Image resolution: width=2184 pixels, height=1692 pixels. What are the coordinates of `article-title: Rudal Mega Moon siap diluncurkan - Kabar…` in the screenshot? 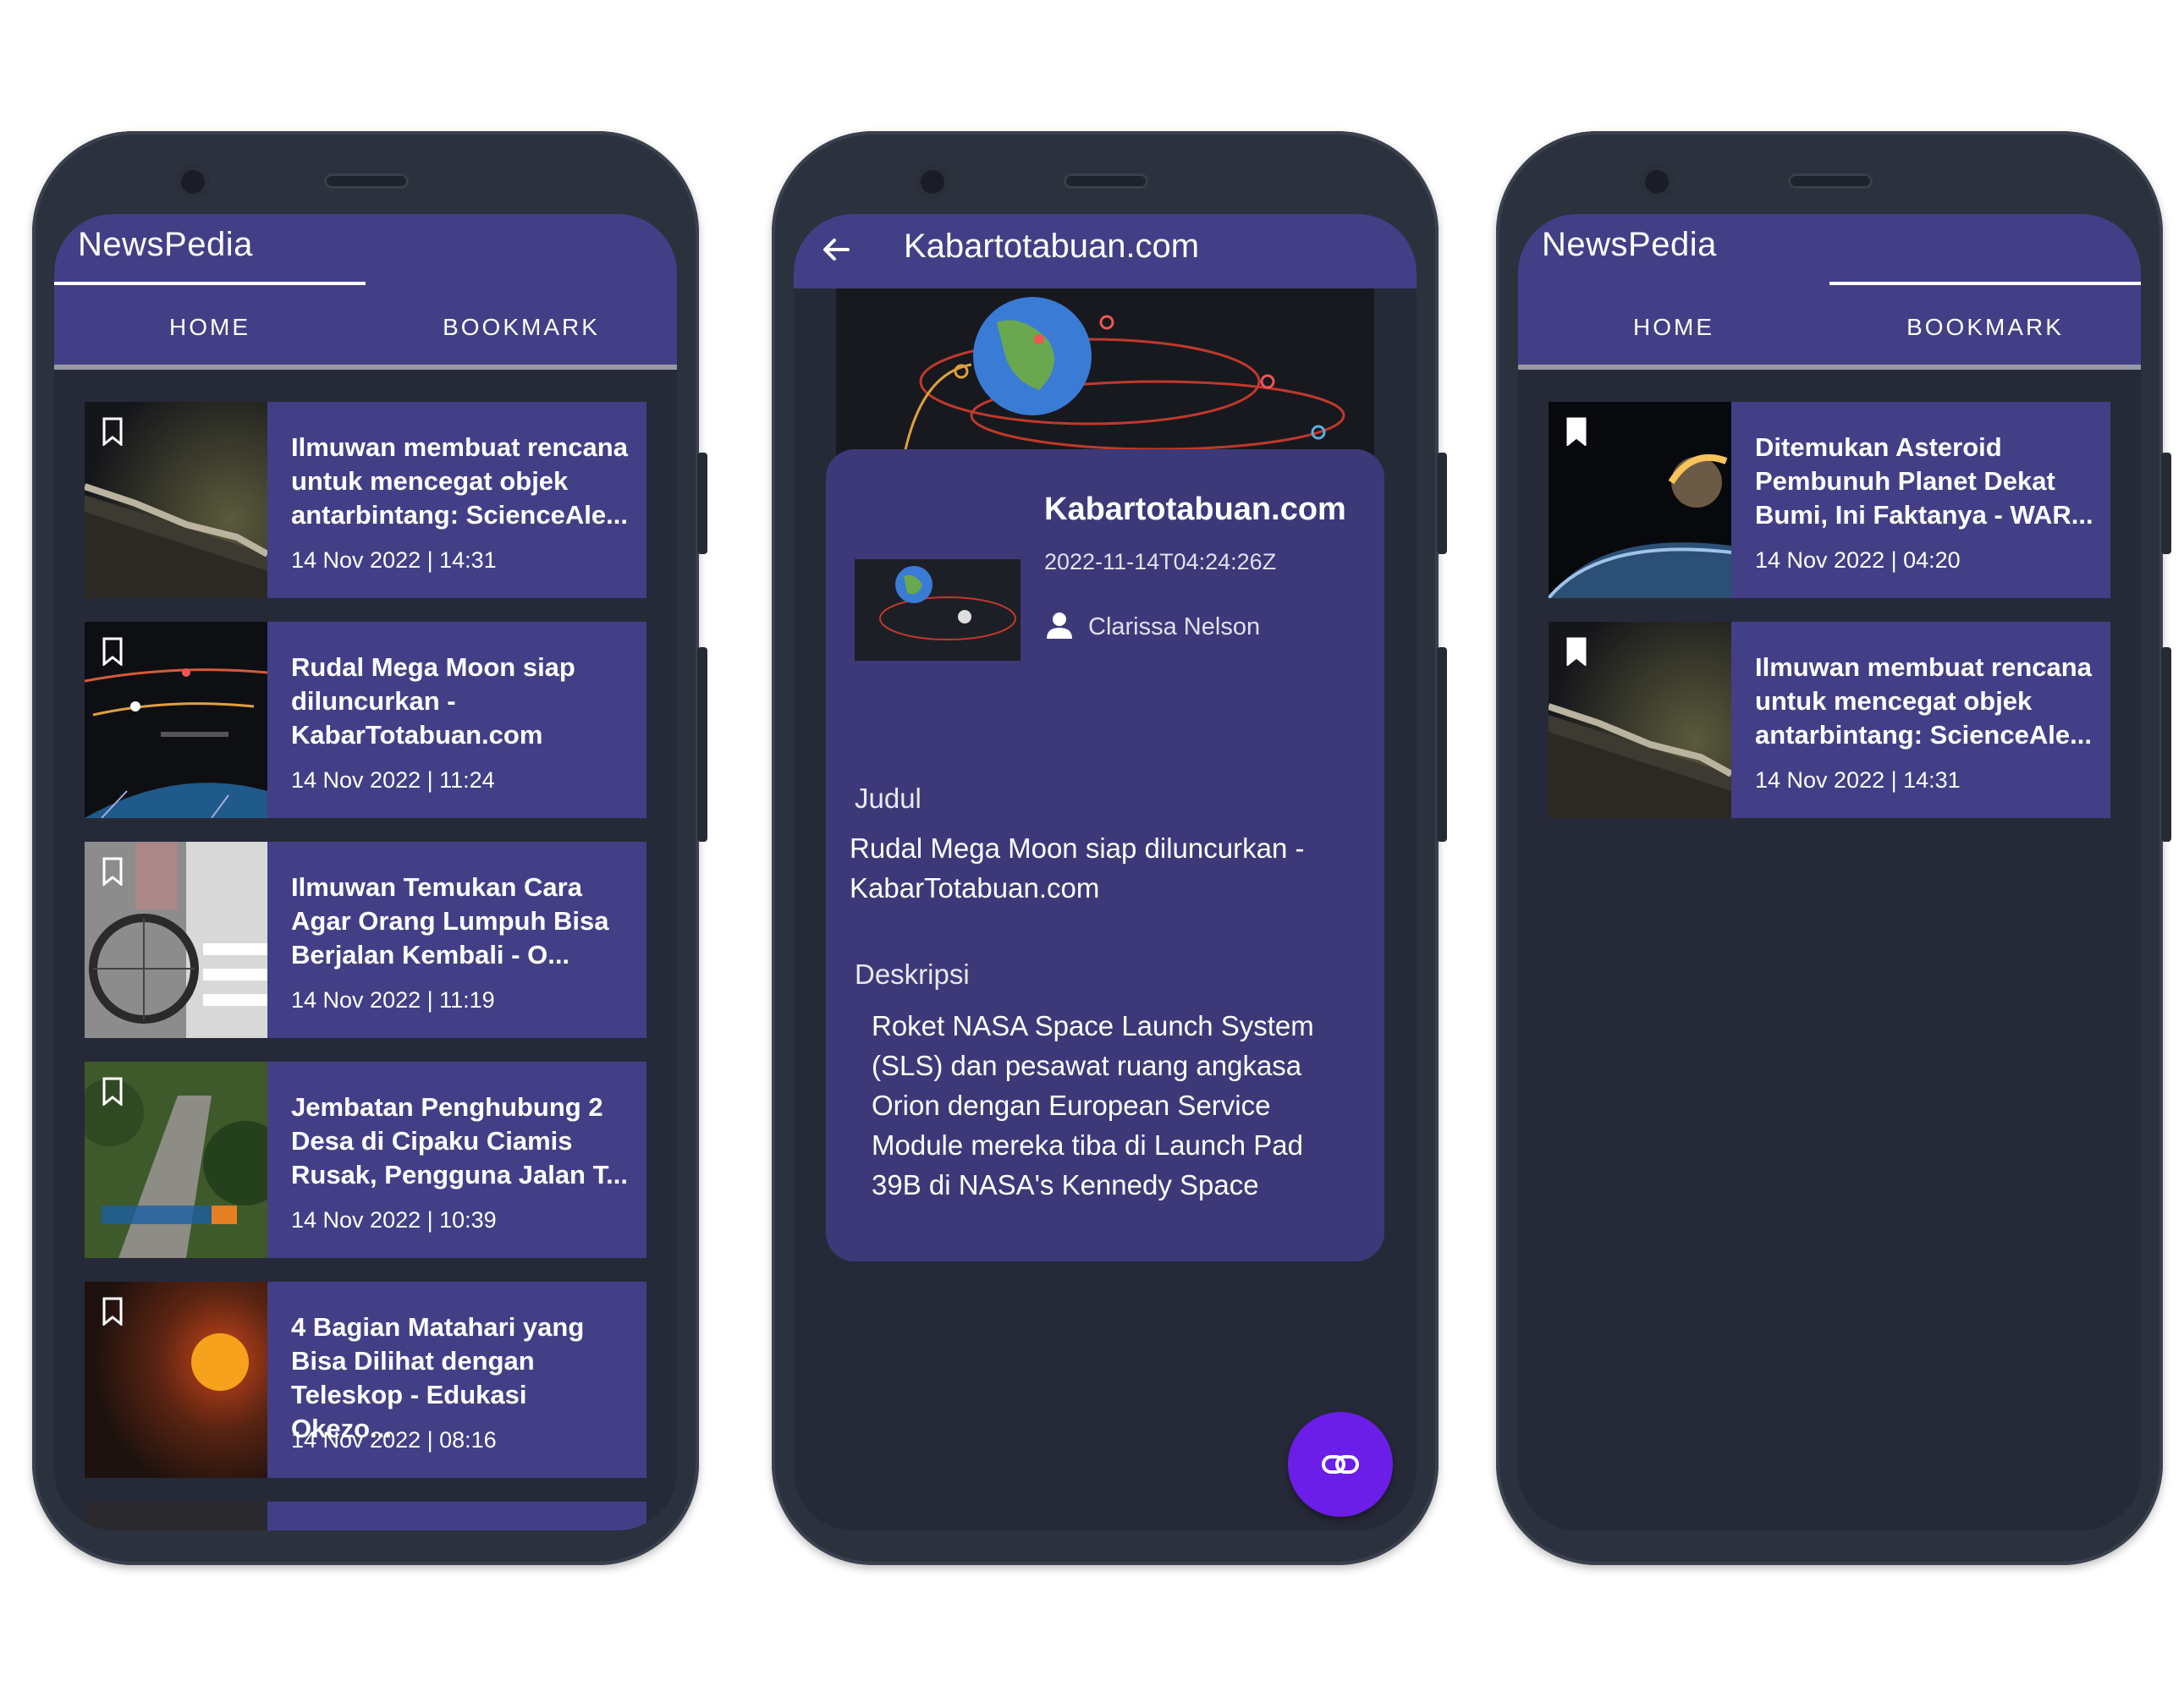 It's located at (433, 701).